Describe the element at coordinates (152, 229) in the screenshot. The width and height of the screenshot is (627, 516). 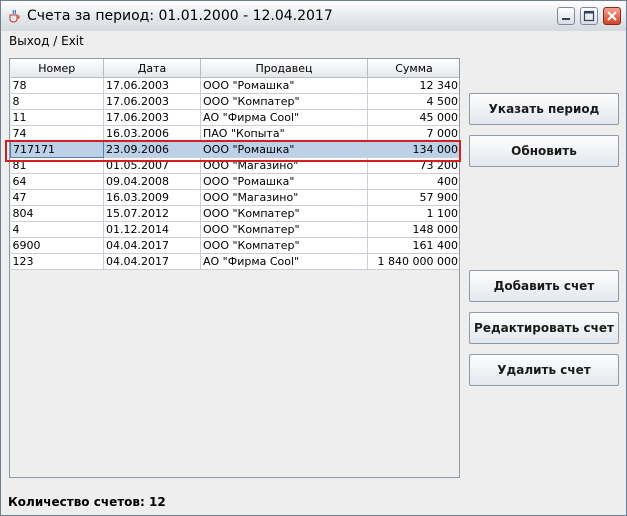
I see `cell-date: 01.12.2014` at that location.